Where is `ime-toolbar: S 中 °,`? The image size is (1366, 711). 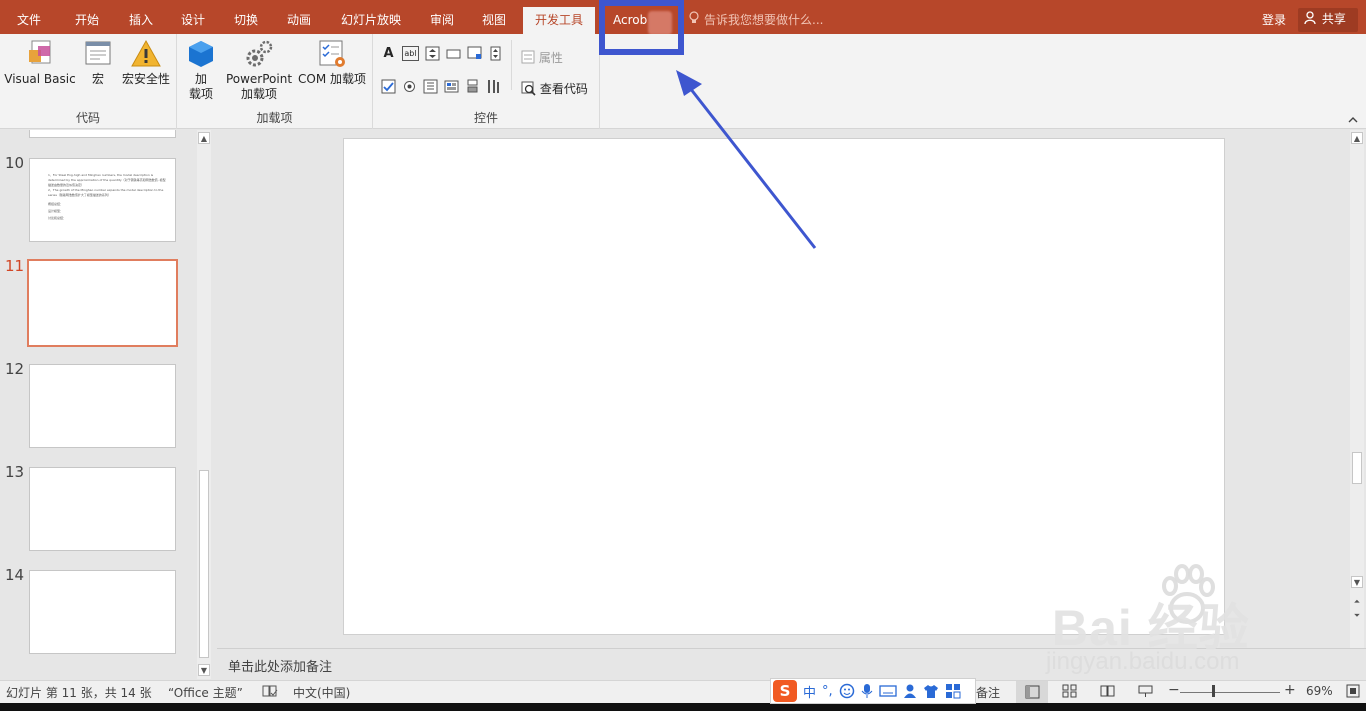
ime-toolbar: S 中 °, is located at coordinates (873, 691).